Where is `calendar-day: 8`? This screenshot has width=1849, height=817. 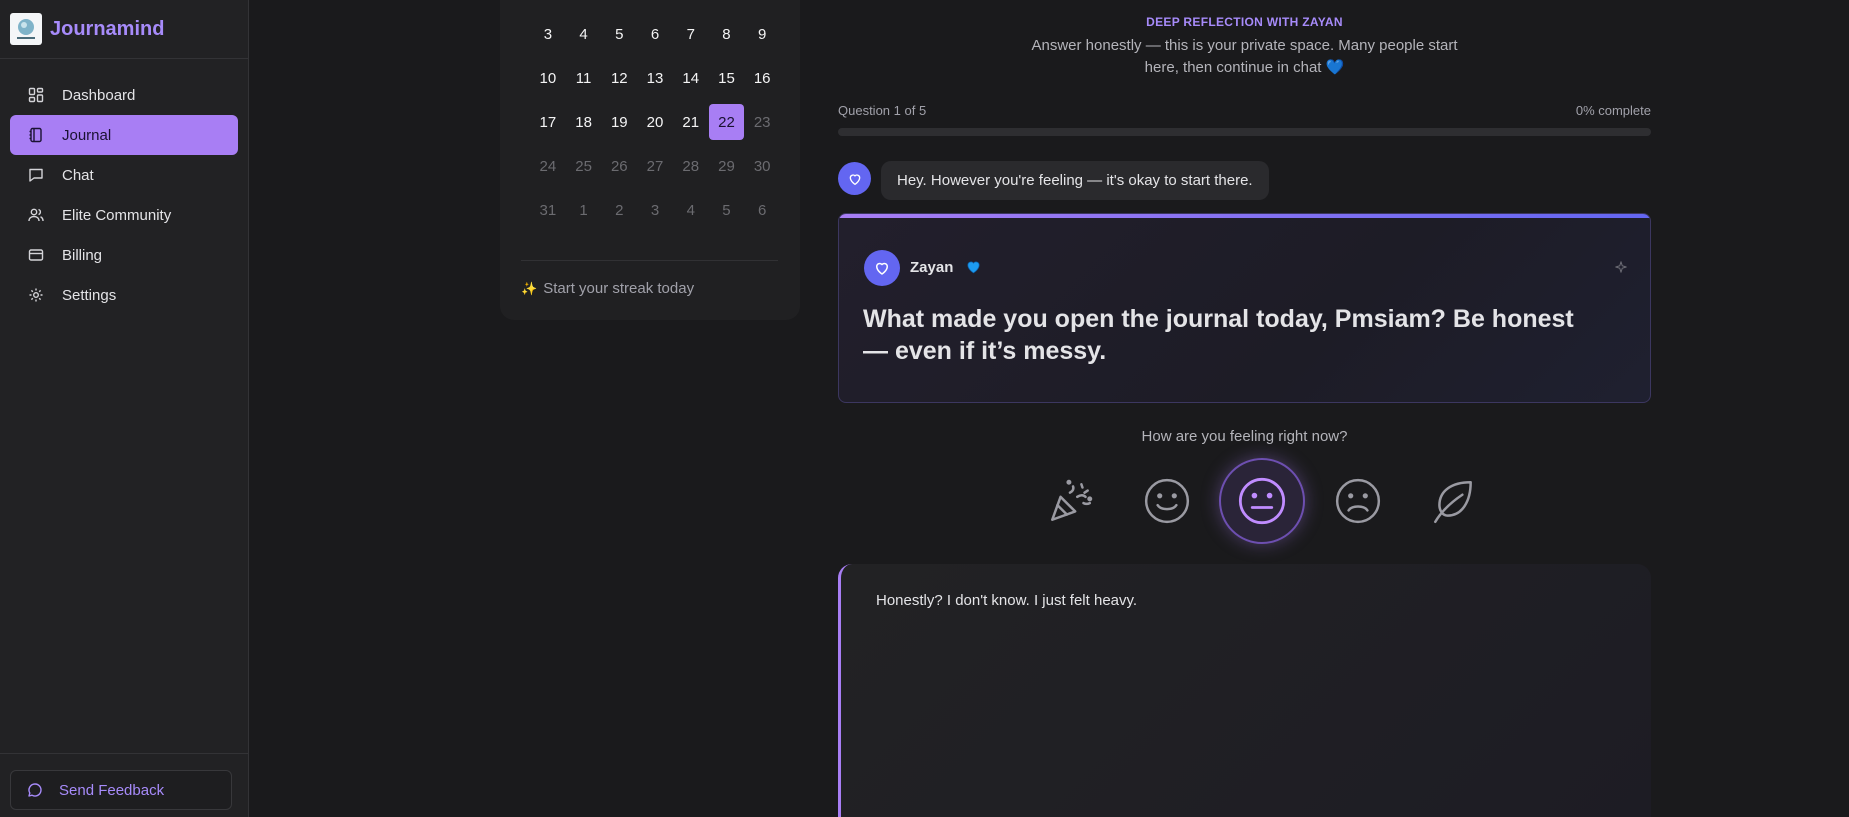
calendar-day: 8 is located at coordinates (727, 34).